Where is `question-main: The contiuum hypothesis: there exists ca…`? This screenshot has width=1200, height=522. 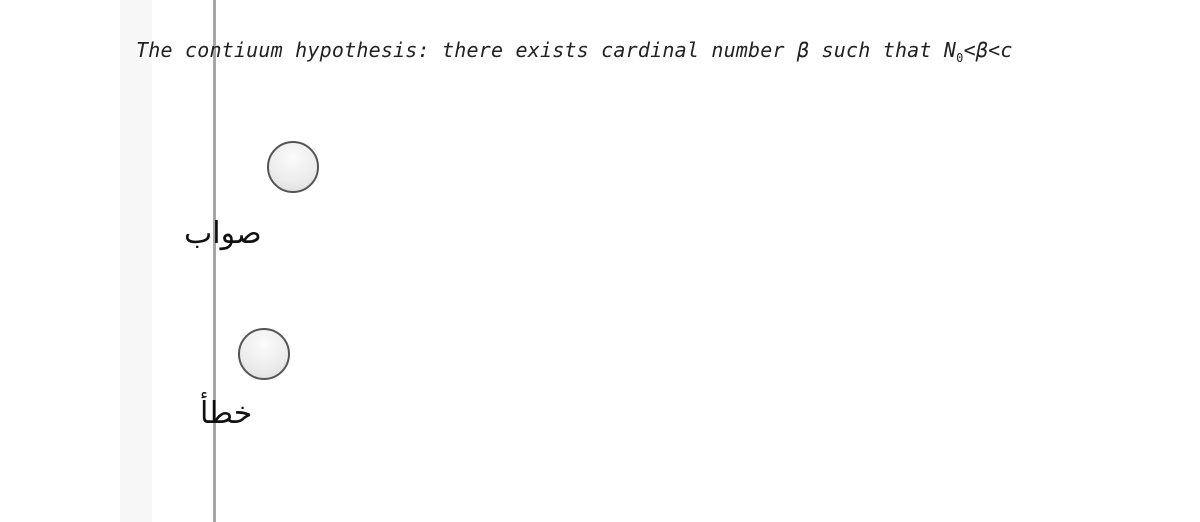
question-main: The contiuum hypothesis: there exists ca… is located at coordinates (546, 50).